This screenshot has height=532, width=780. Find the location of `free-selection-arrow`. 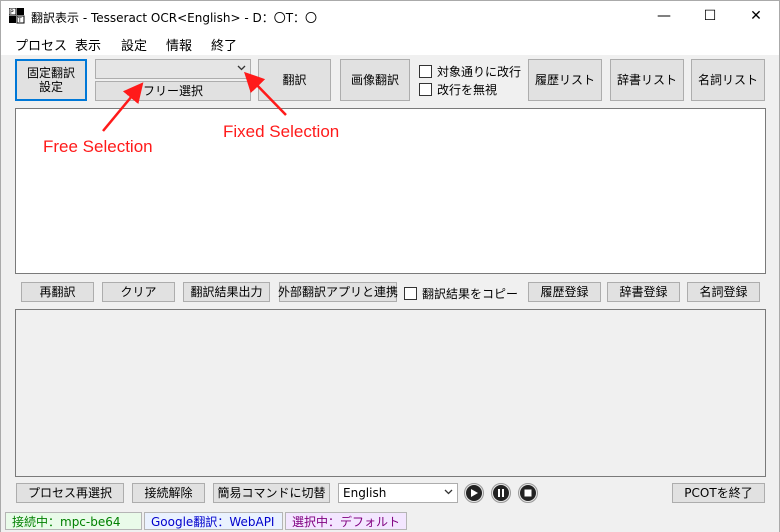

free-selection-arrow is located at coordinates (123, 107).